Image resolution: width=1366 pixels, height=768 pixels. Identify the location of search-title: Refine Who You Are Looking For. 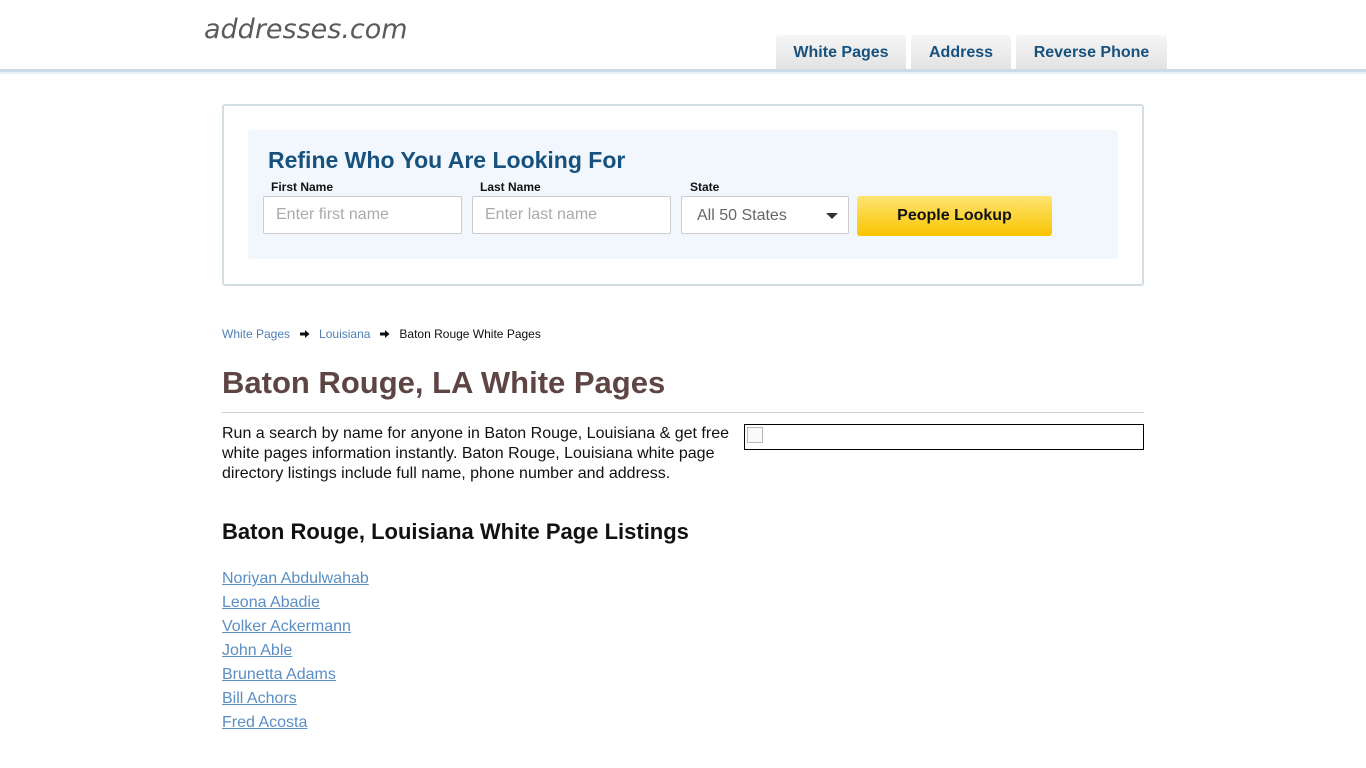
(447, 160).